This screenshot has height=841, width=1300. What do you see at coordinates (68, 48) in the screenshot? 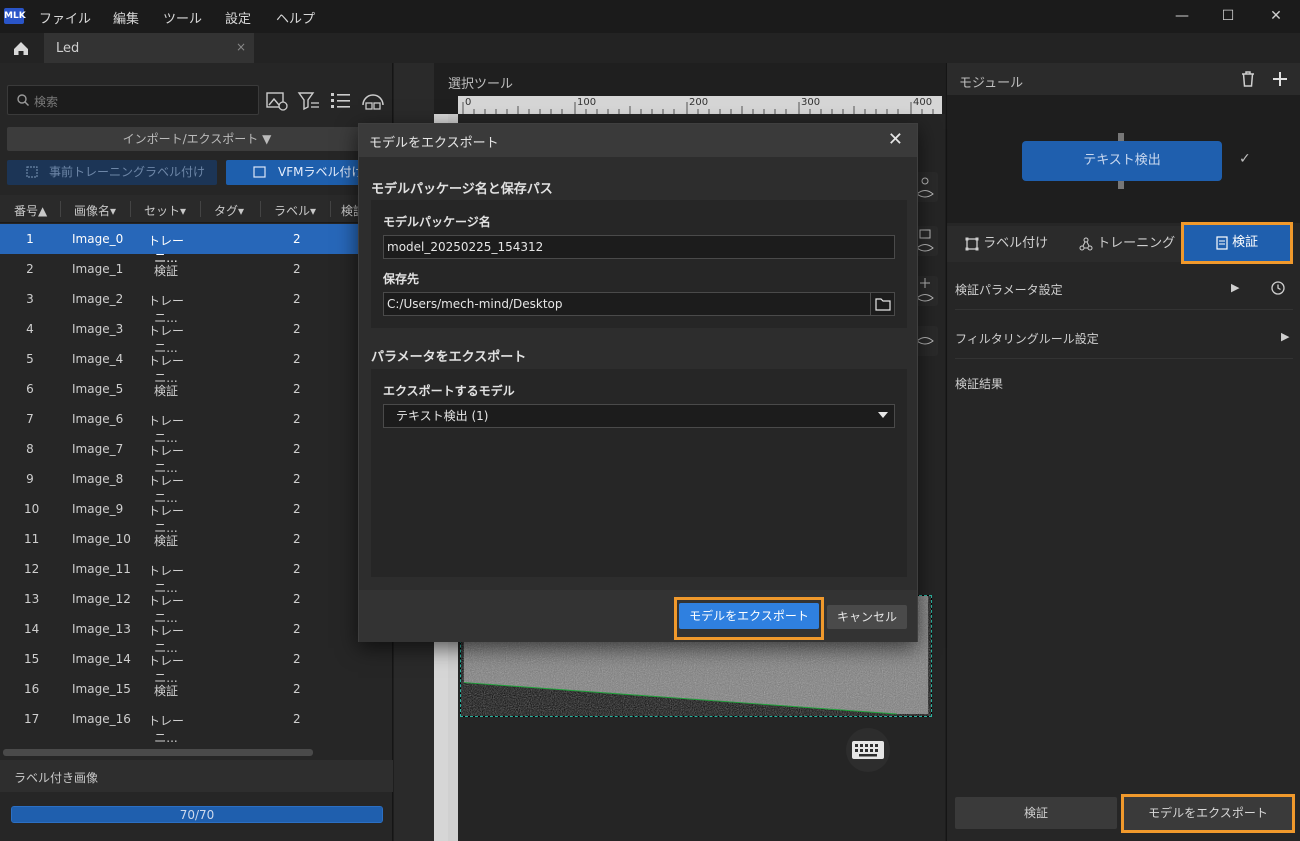
I see `document-tab-label: Led` at bounding box center [68, 48].